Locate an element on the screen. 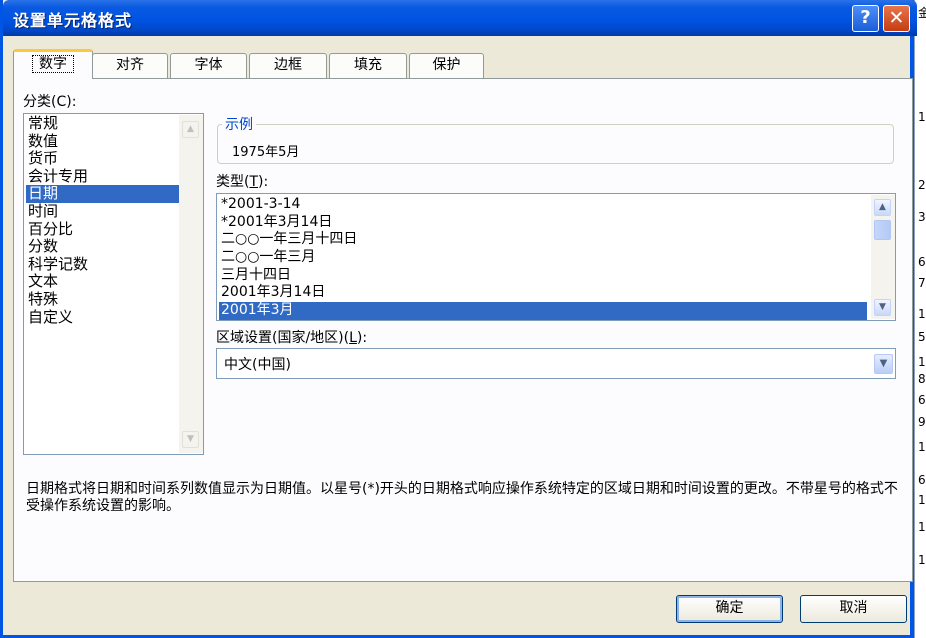 Image resolution: width=926 pixels, height=638 pixels. category-item: 分数 is located at coordinates (104, 247).